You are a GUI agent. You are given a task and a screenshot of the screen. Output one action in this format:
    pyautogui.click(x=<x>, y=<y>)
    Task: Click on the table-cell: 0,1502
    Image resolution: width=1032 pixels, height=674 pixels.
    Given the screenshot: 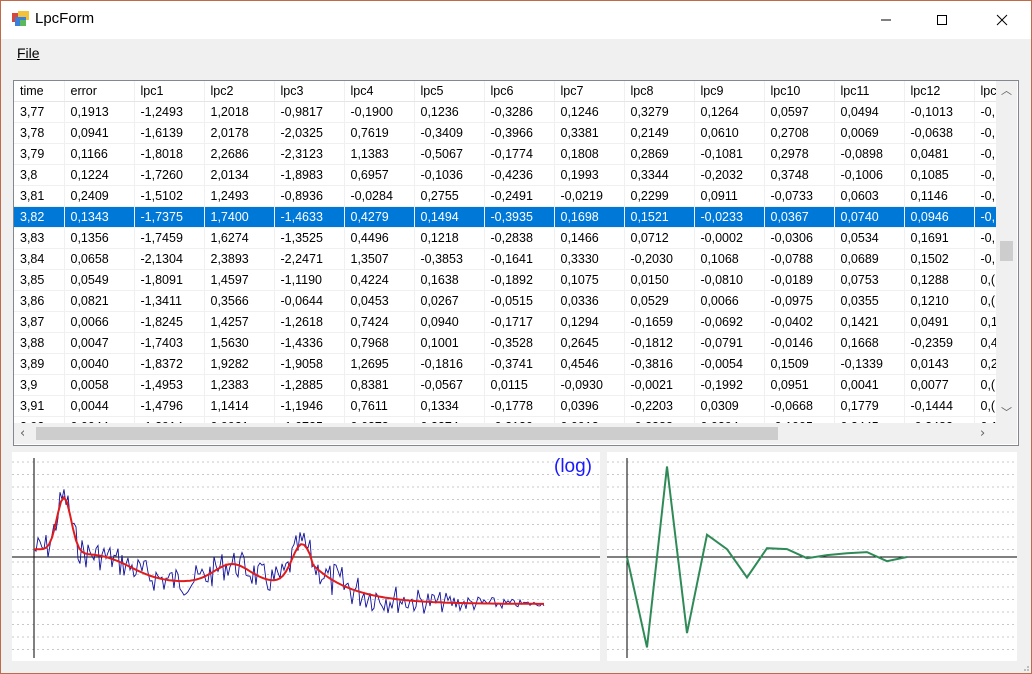 What is the action you would take?
    pyautogui.click(x=939, y=259)
    